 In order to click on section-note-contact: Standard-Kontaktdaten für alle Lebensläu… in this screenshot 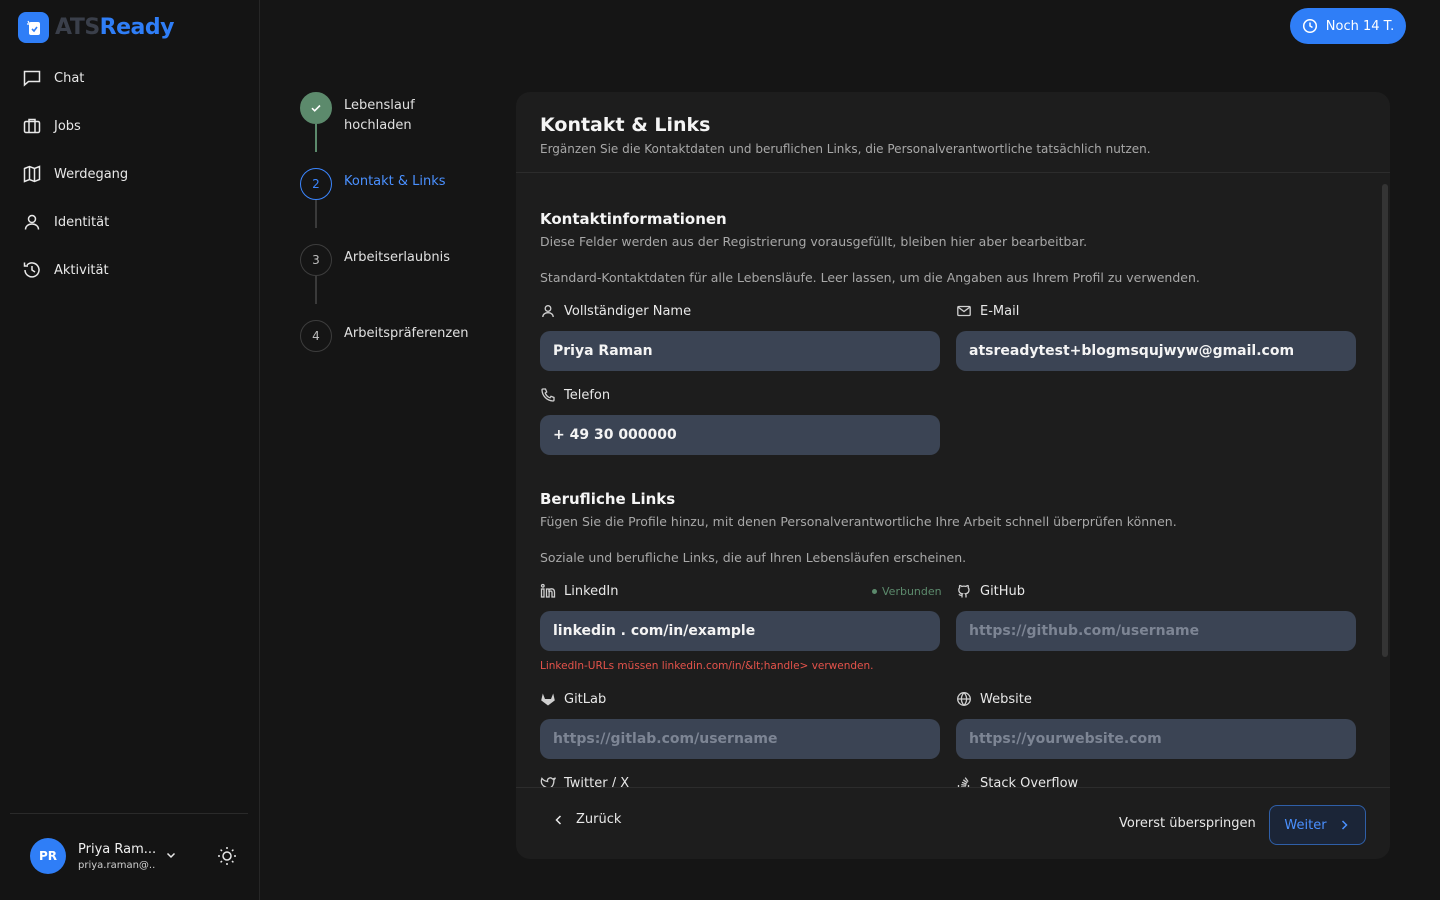, I will do `click(870, 277)`.